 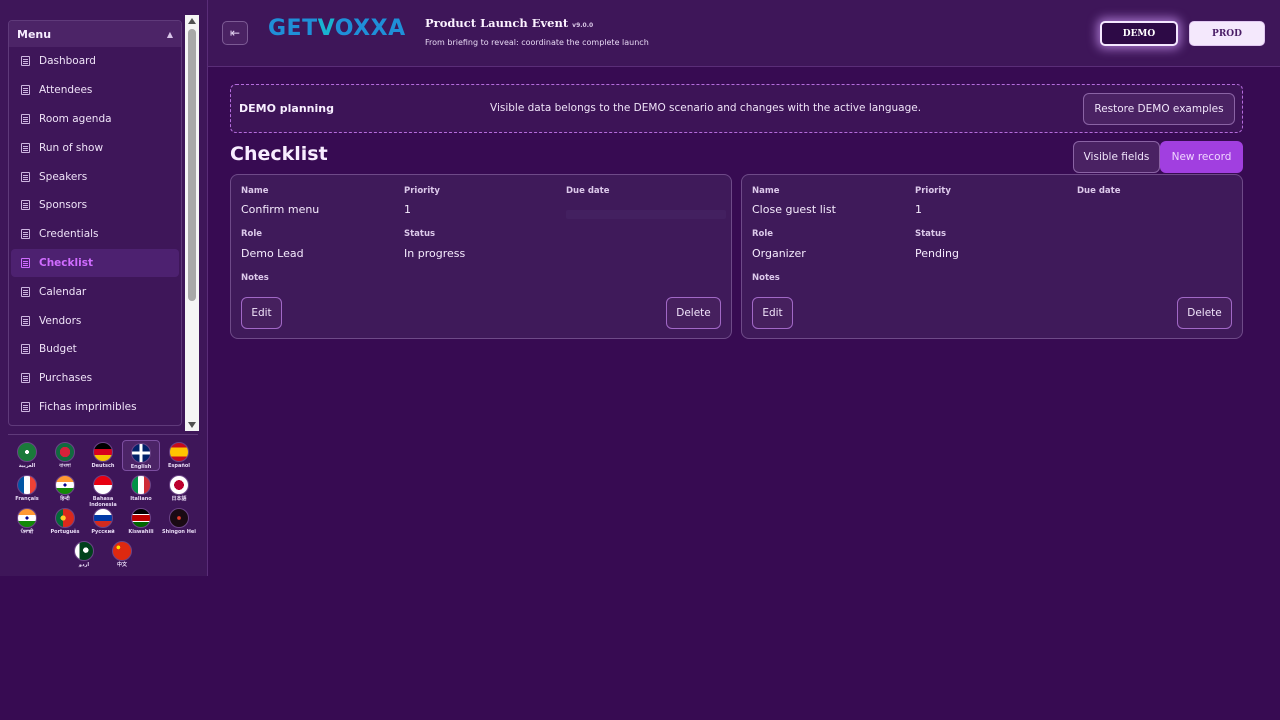 I want to click on app-title: Product Launch Event v9.0.0, so click(x=509, y=23).